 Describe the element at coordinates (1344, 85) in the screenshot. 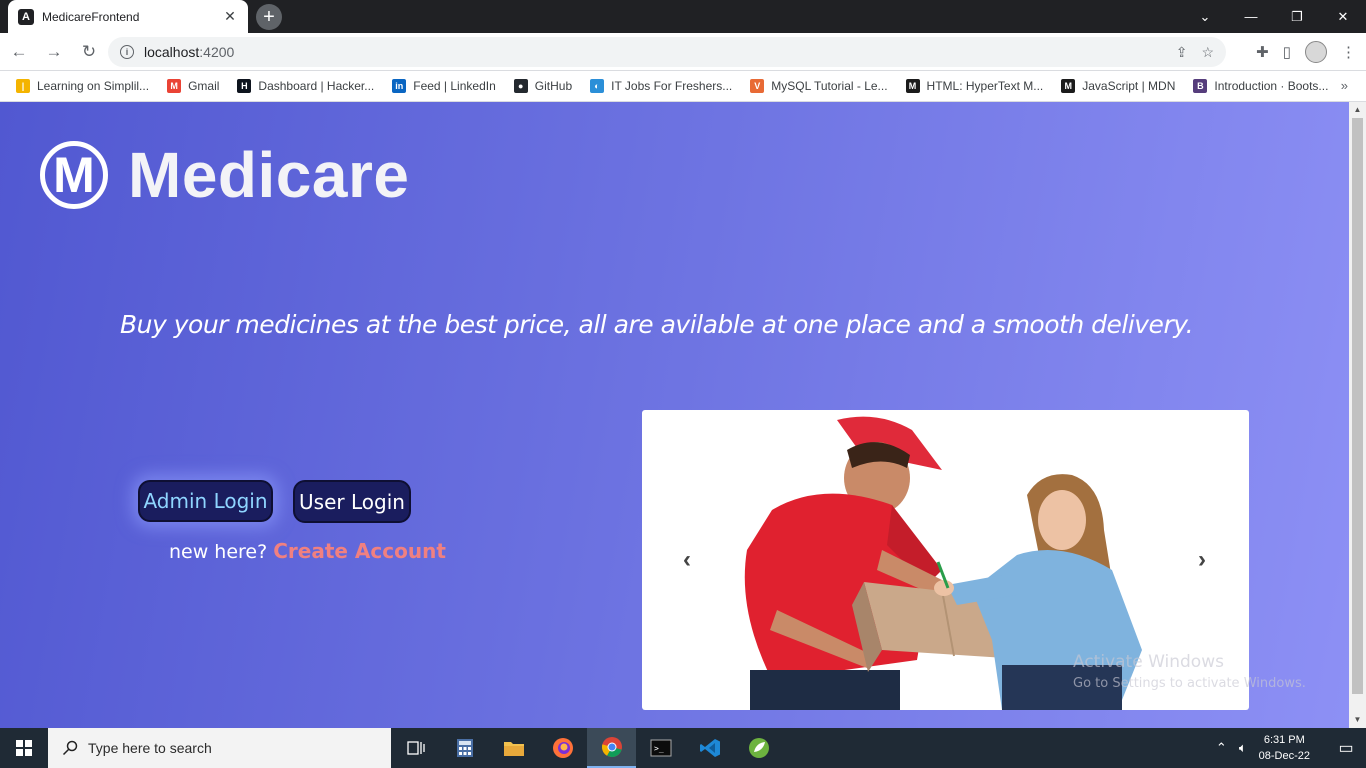

I see `bookmarks-overflow-icon: »` at that location.